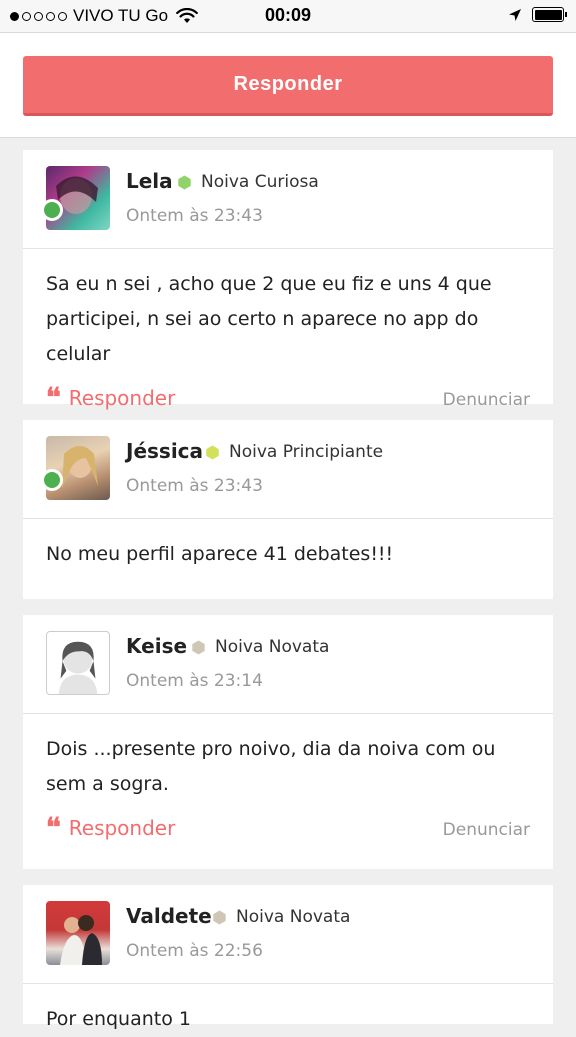 Image resolution: width=576 pixels, height=1037 pixels. Describe the element at coordinates (306, 452) in the screenshot. I see `rank-label: Noiva Principiante` at that location.